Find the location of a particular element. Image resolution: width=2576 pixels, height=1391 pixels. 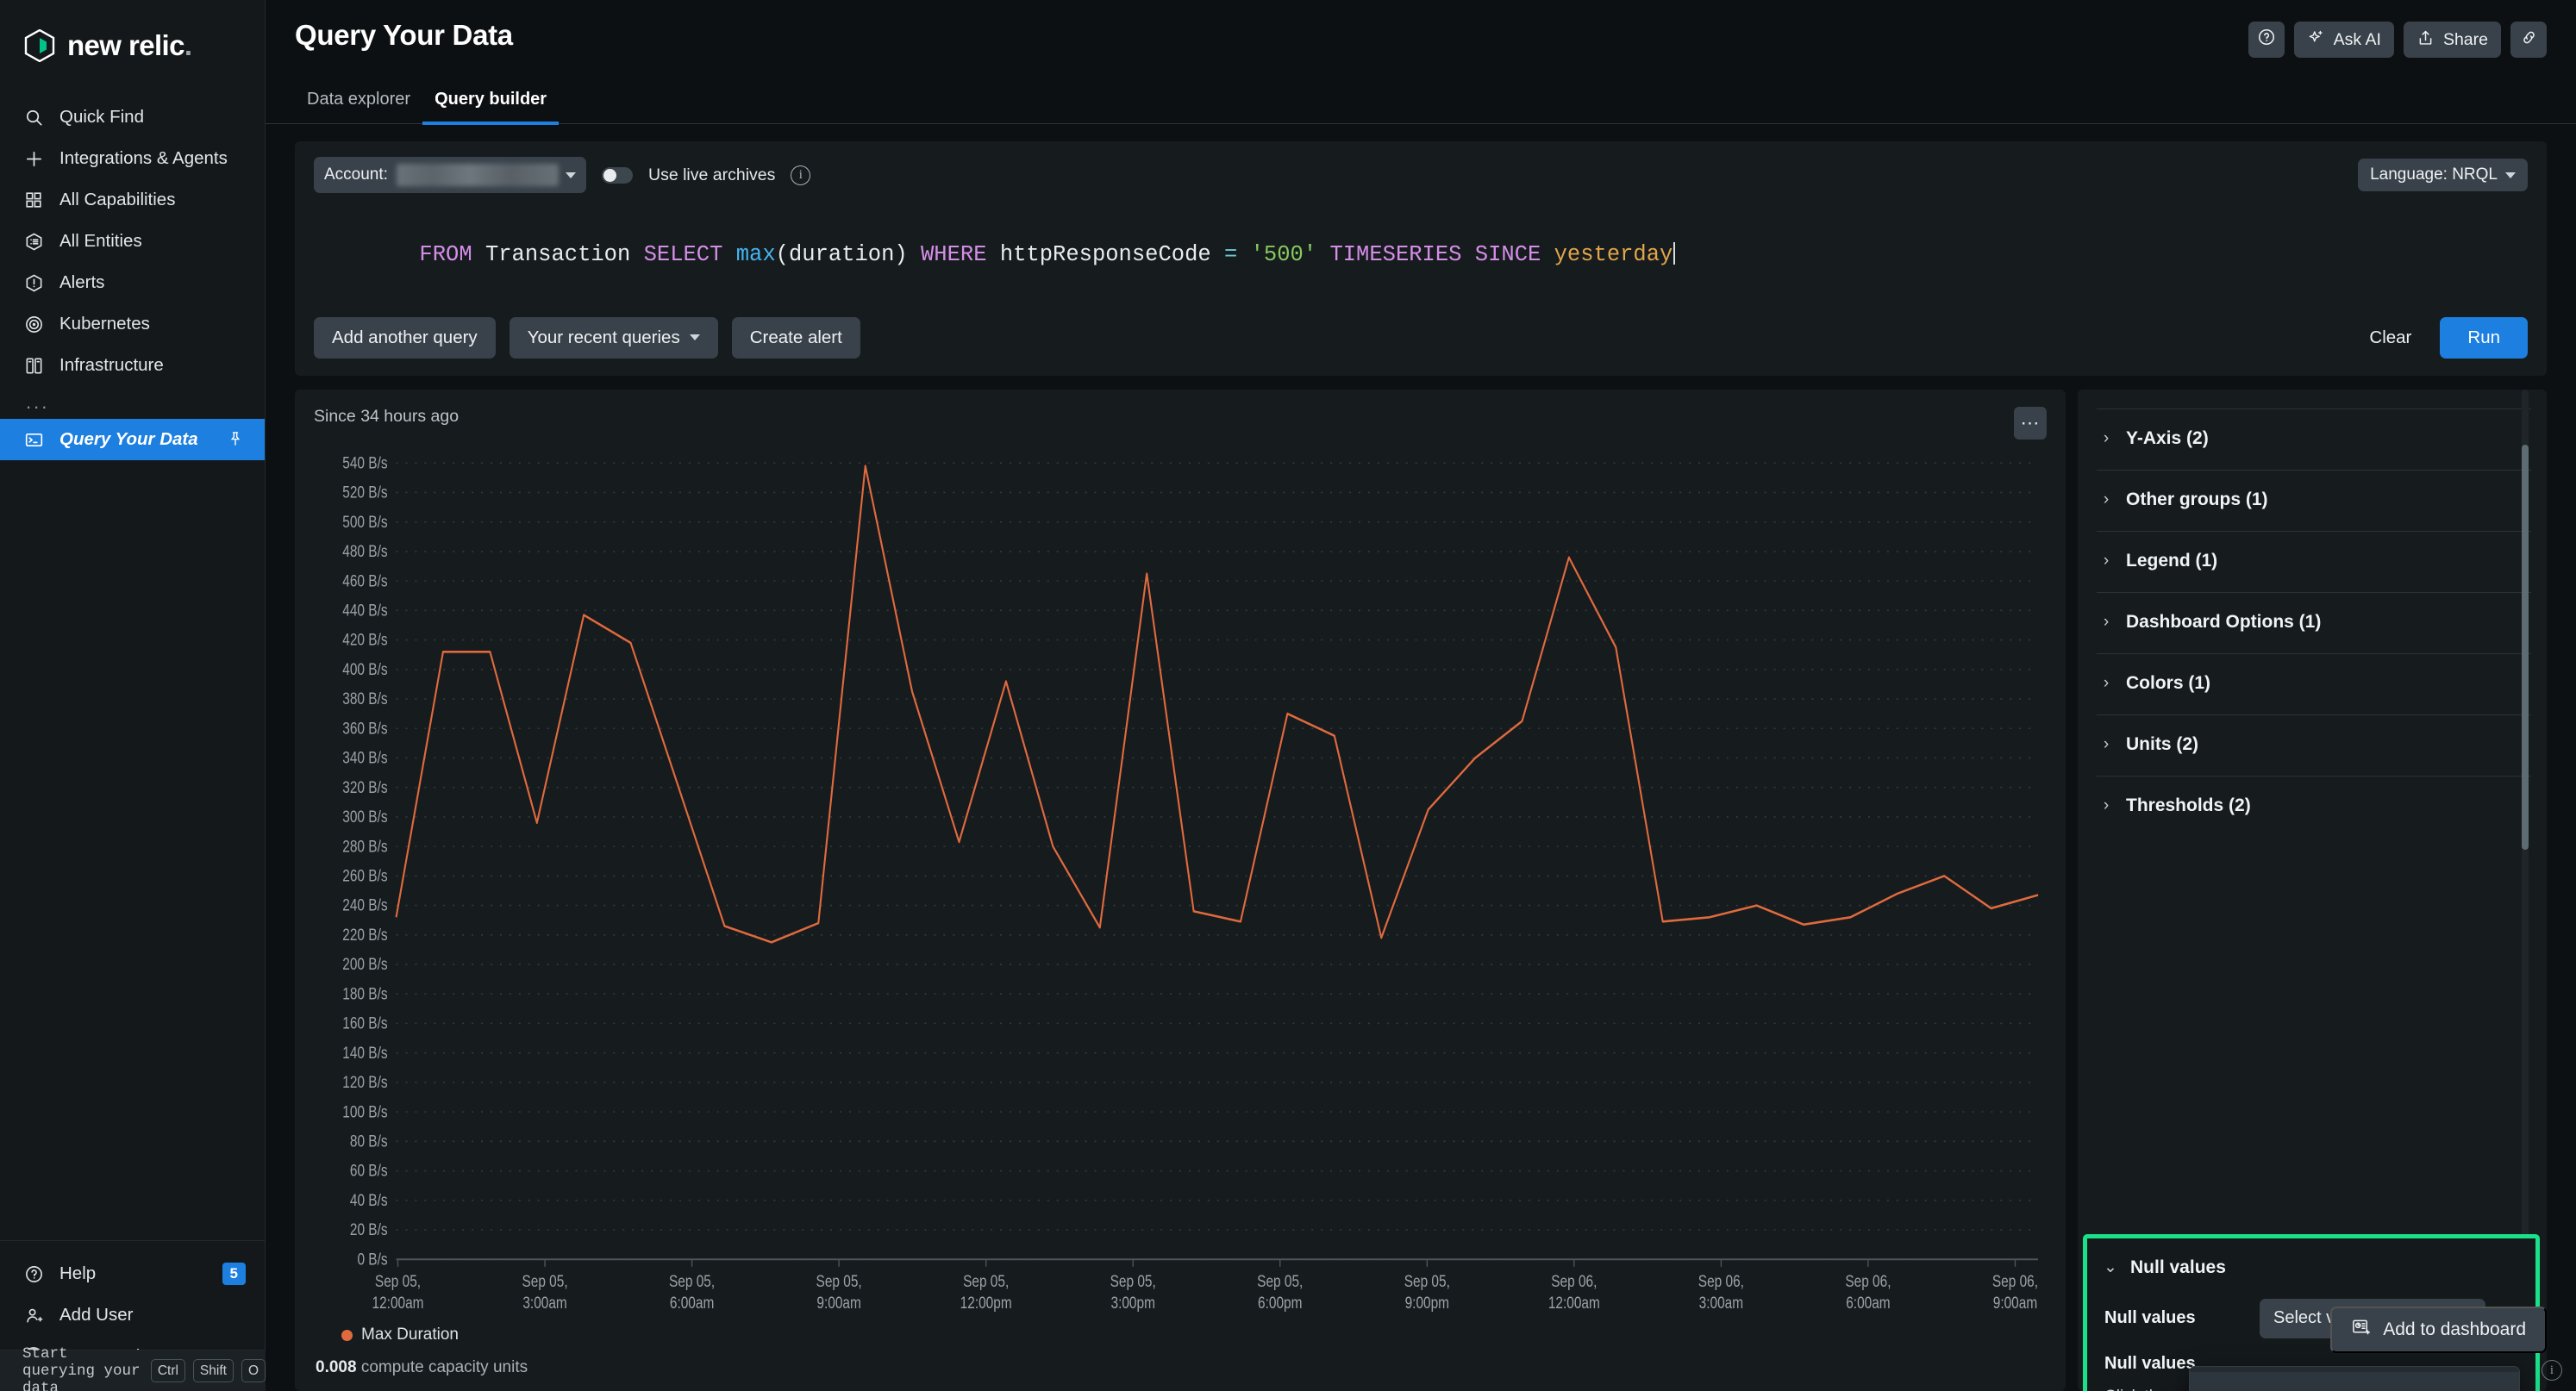

add-another-query-button: Add another query is located at coordinates (405, 337).